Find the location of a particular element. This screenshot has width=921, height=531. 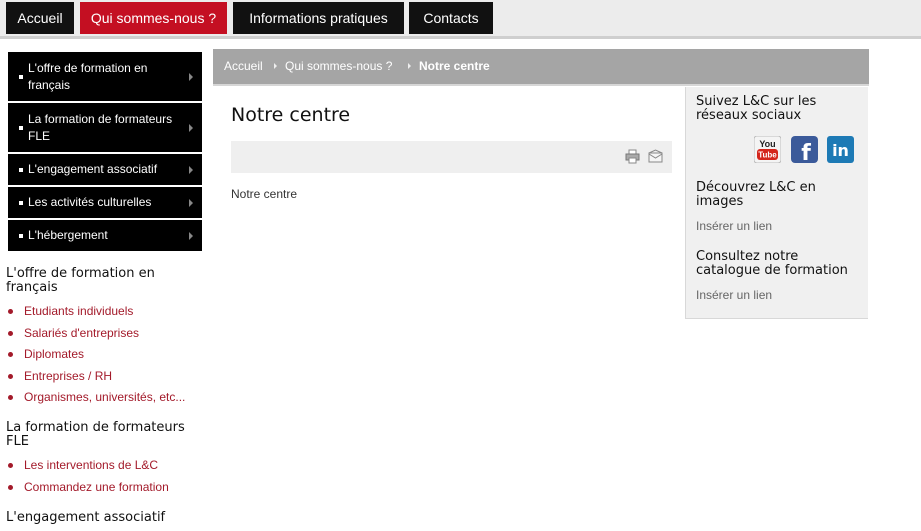

left-menu-item-label: La formation de formateurs FLE is located at coordinates (100, 127).